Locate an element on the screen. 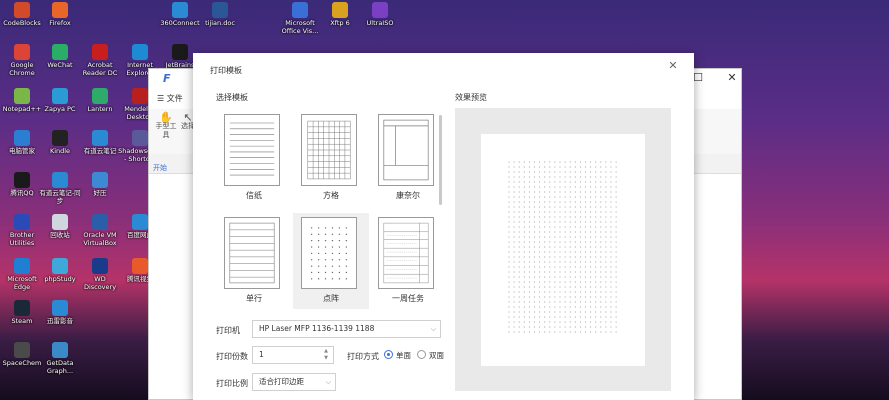  hand-tool-button: ✋ 手型工具 is located at coordinates (166, 125).